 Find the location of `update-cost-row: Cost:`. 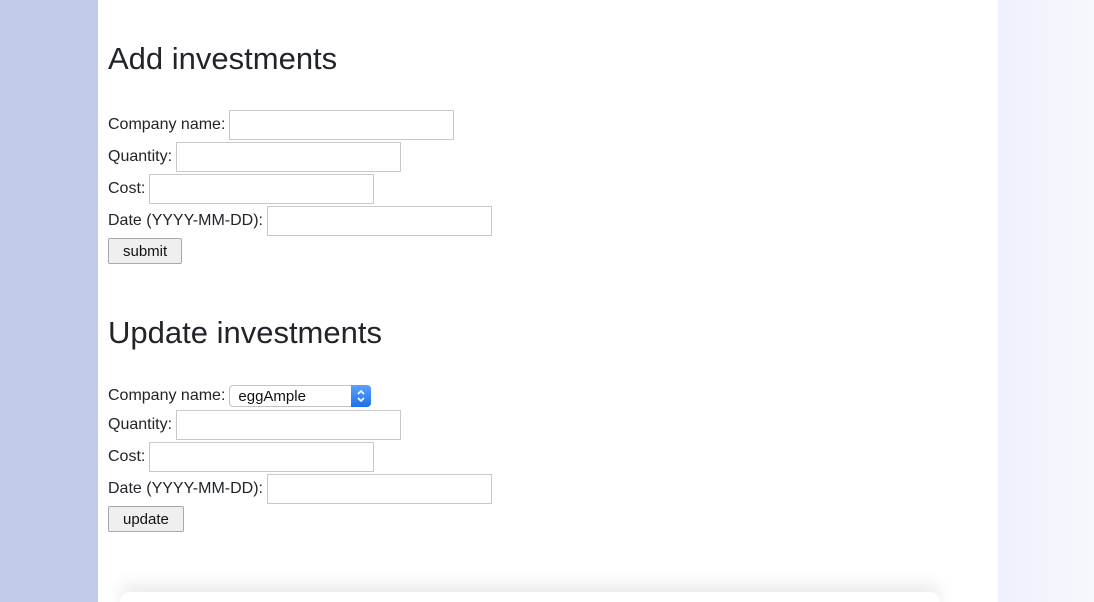

update-cost-row: Cost: is located at coordinates (241, 457).